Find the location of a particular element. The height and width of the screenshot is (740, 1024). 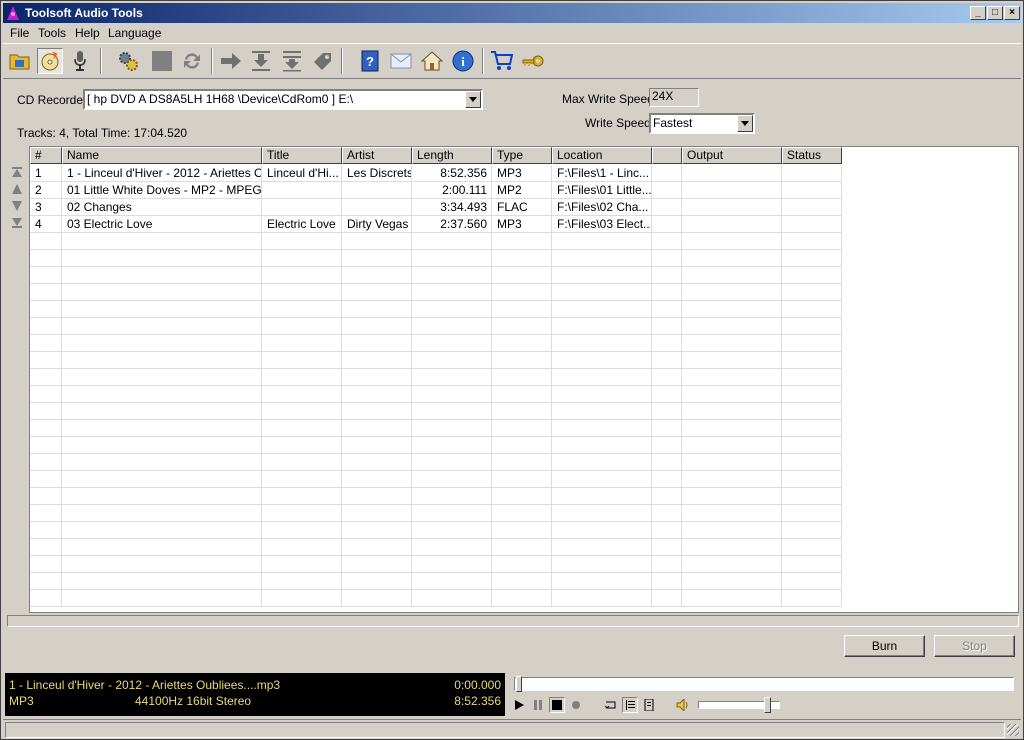

menu-tools: Tools is located at coordinates (52, 33).